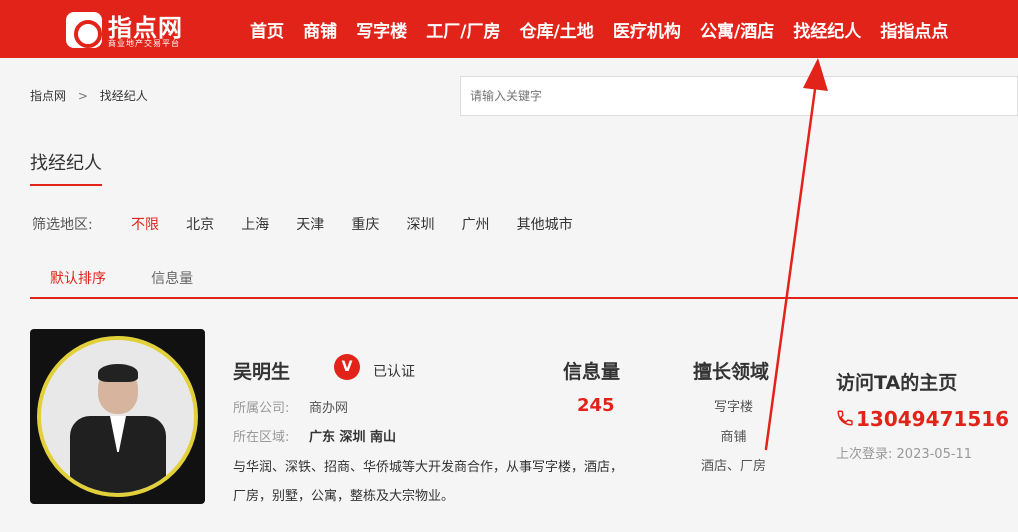  Describe the element at coordinates (320, 29) in the screenshot. I see `nav-shops: 商铺` at that location.